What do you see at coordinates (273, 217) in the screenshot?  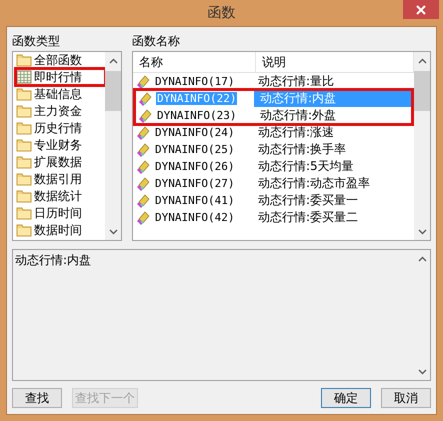 I see `function-row: DYNAINFO(42) 动态行情:委买量二` at bounding box center [273, 217].